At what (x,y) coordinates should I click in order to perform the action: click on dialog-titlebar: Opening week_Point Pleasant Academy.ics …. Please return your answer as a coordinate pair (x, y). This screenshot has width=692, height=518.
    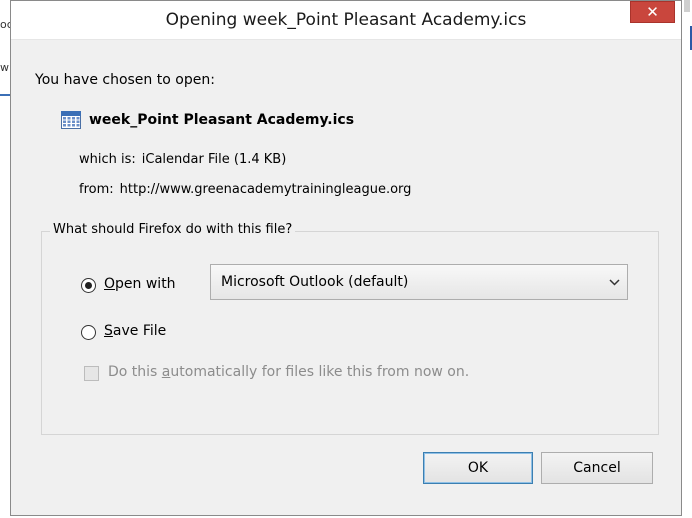
    Looking at the image, I should click on (346, 20).